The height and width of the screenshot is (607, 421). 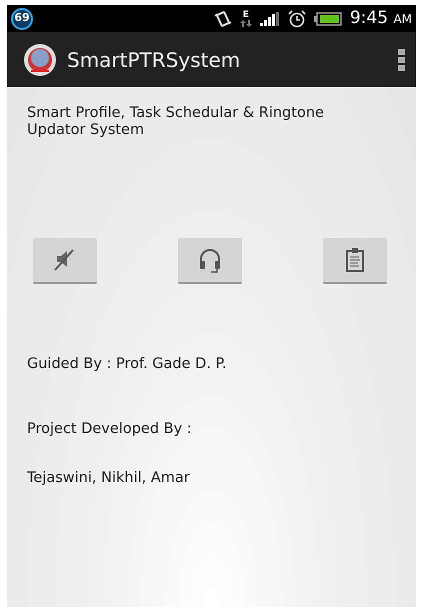 What do you see at coordinates (65, 261) in the screenshot?
I see `mute-button` at bounding box center [65, 261].